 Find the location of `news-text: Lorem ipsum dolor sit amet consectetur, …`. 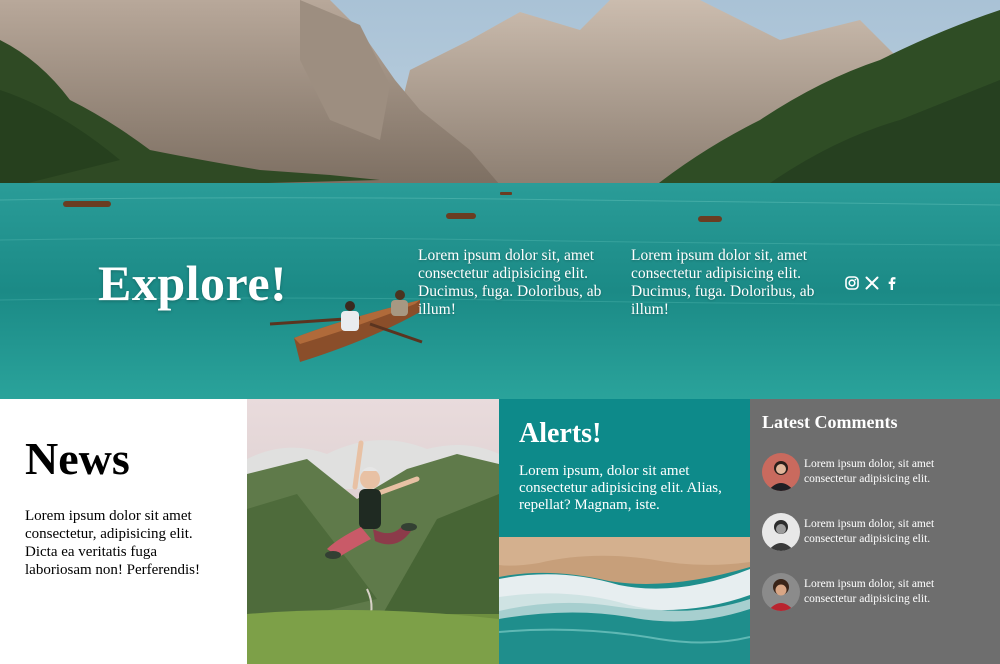

news-text: Lorem ipsum dolor sit amet consectetur, … is located at coordinates (112, 543).